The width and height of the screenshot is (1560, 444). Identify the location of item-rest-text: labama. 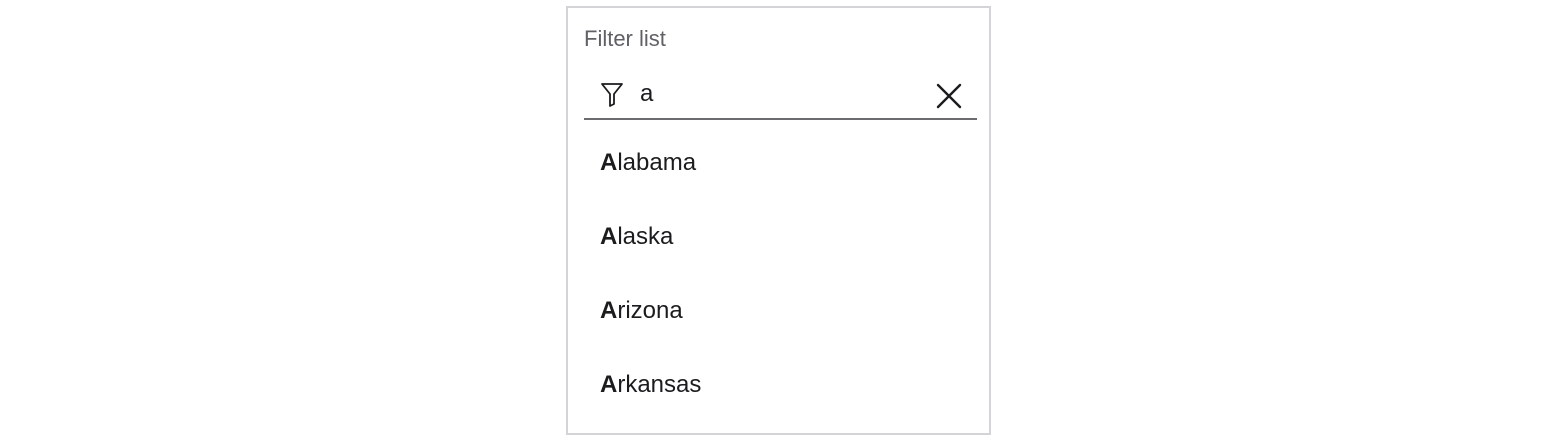
(657, 162).